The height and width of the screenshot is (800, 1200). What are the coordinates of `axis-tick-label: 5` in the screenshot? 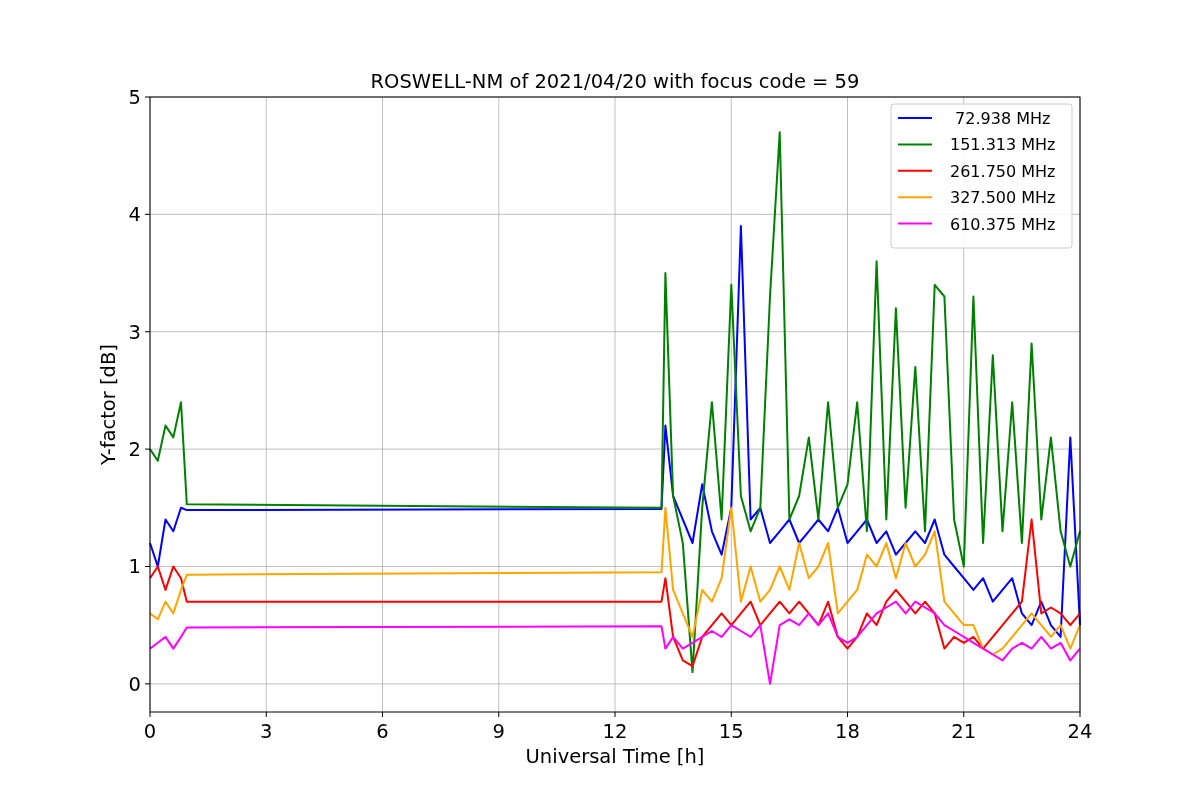 It's located at (134, 97).